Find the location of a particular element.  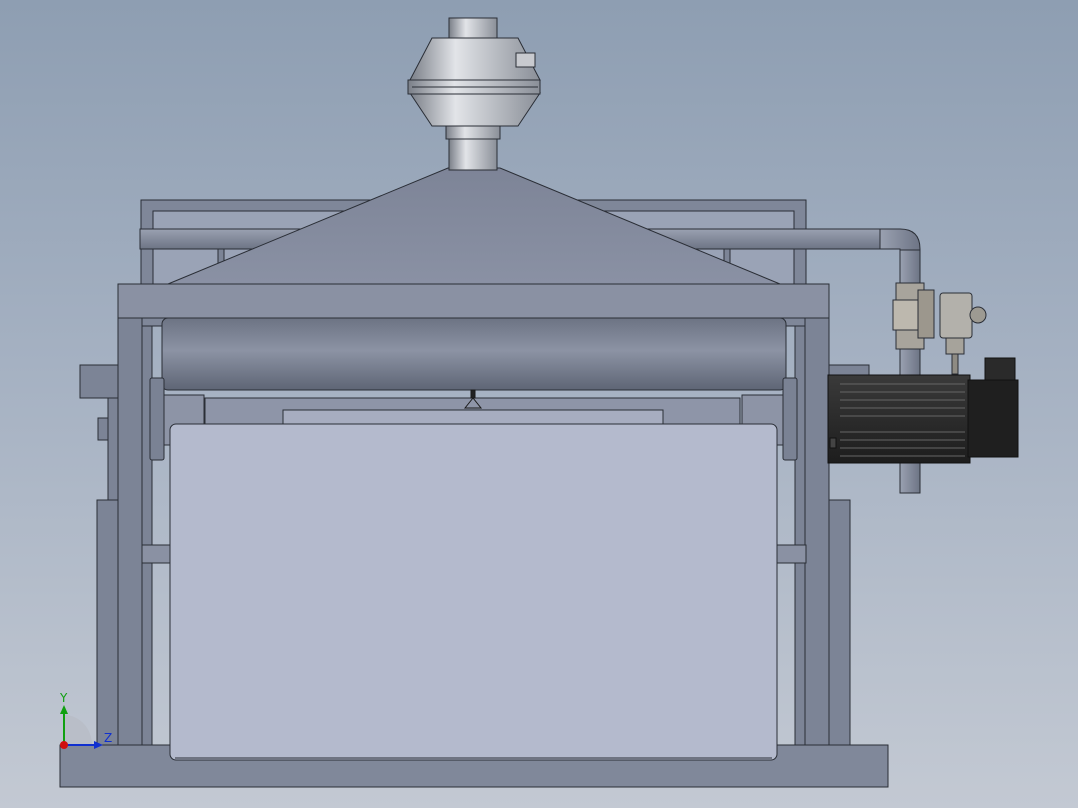

roller-drum is located at coordinates (474, 354).